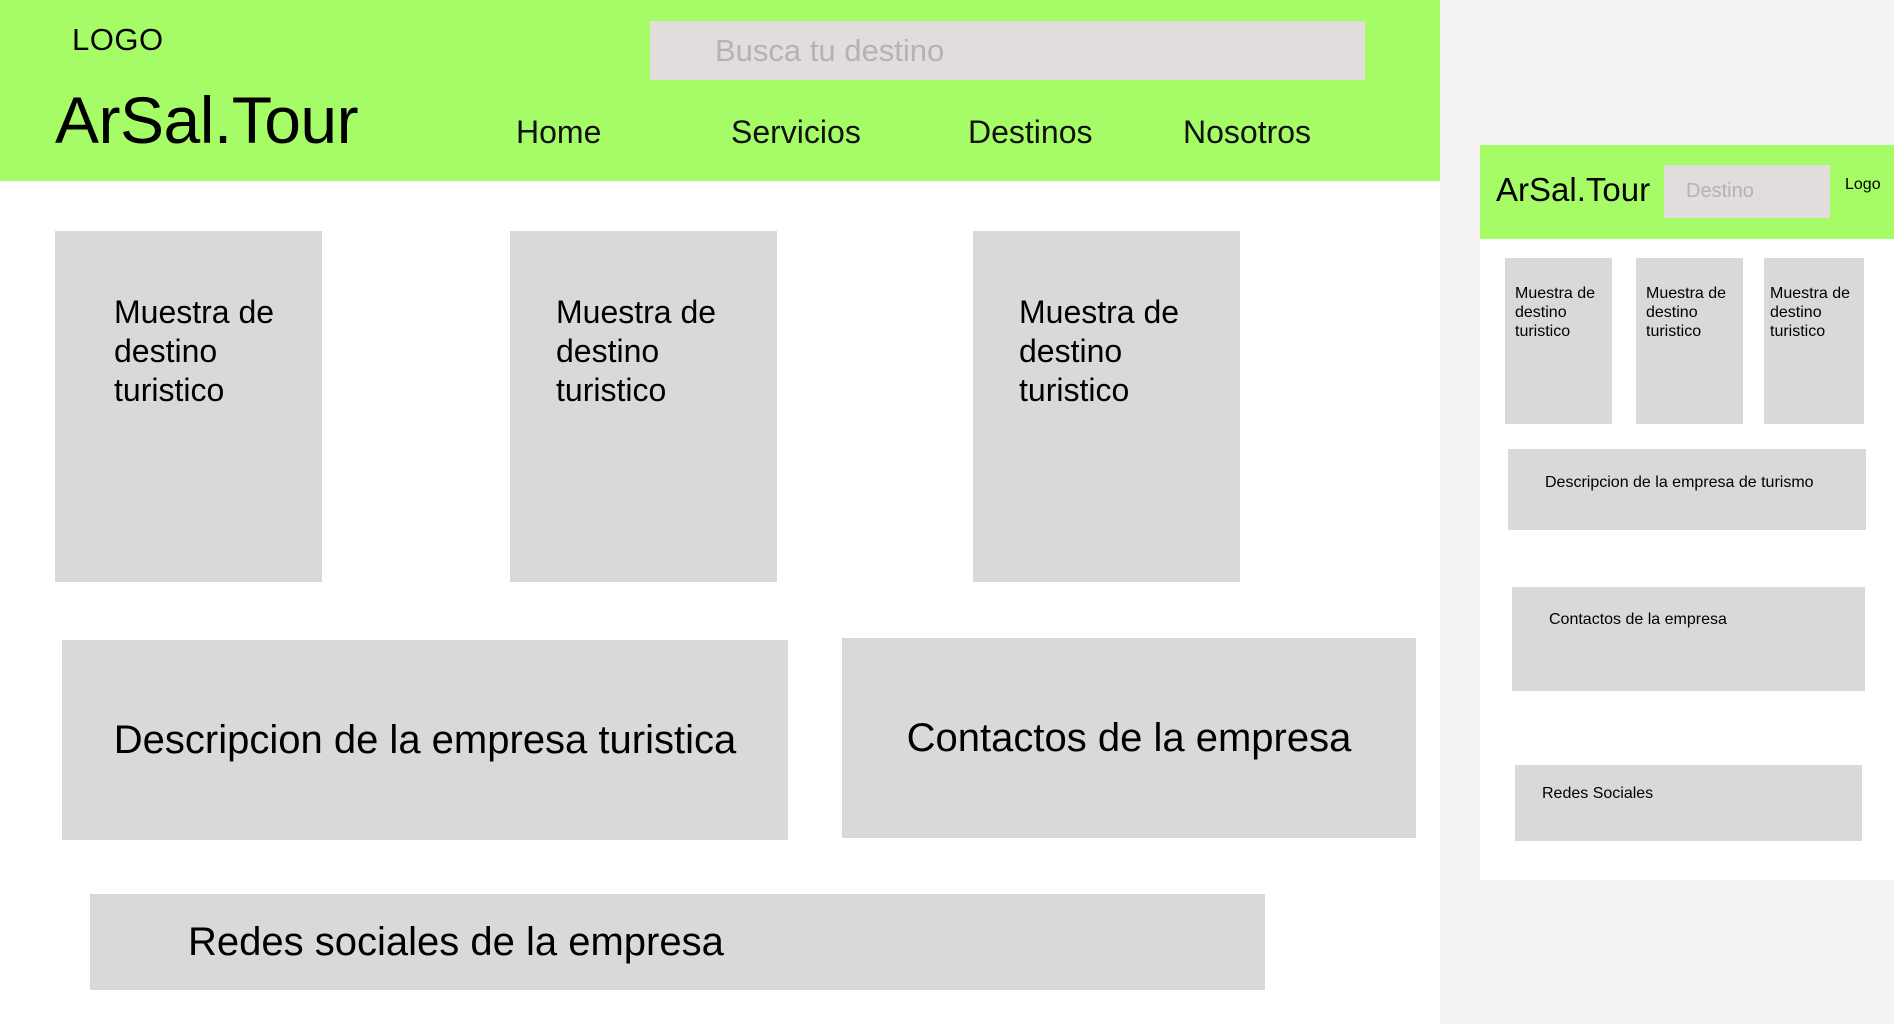 This screenshot has width=1894, height=1024. I want to click on nav-destinos-link: Destinos, so click(1030, 132).